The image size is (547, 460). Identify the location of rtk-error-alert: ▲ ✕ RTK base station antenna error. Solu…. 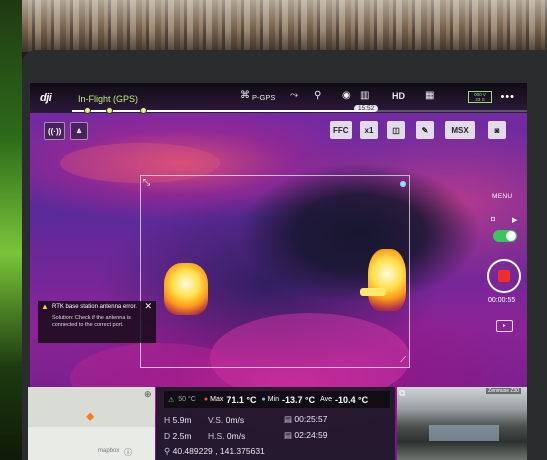
(97, 322).